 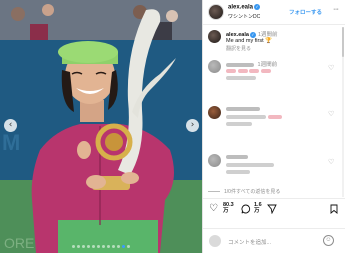 I want to click on author-avatar, so click(x=216, y=12).